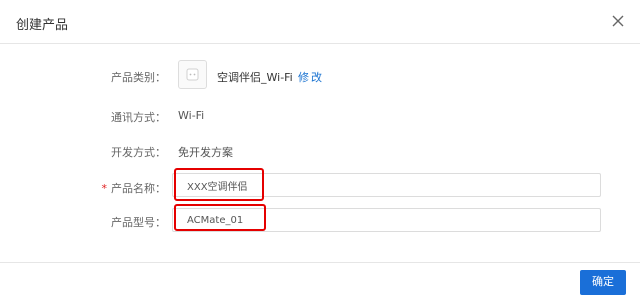 Image resolution: width=640 pixels, height=302 pixels. What do you see at coordinates (255, 77) in the screenshot?
I see `product-category-value: 空调伴侣_Wi-Fi` at bounding box center [255, 77].